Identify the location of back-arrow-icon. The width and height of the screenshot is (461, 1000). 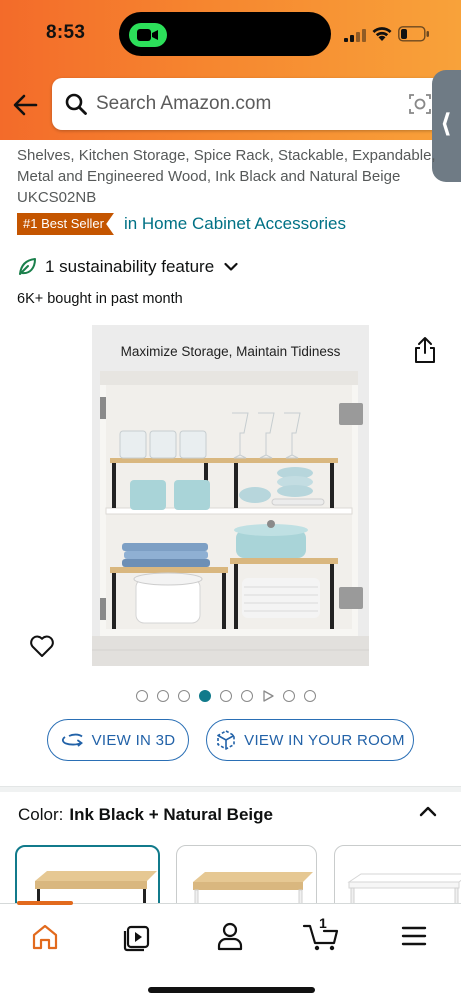
(25, 105).